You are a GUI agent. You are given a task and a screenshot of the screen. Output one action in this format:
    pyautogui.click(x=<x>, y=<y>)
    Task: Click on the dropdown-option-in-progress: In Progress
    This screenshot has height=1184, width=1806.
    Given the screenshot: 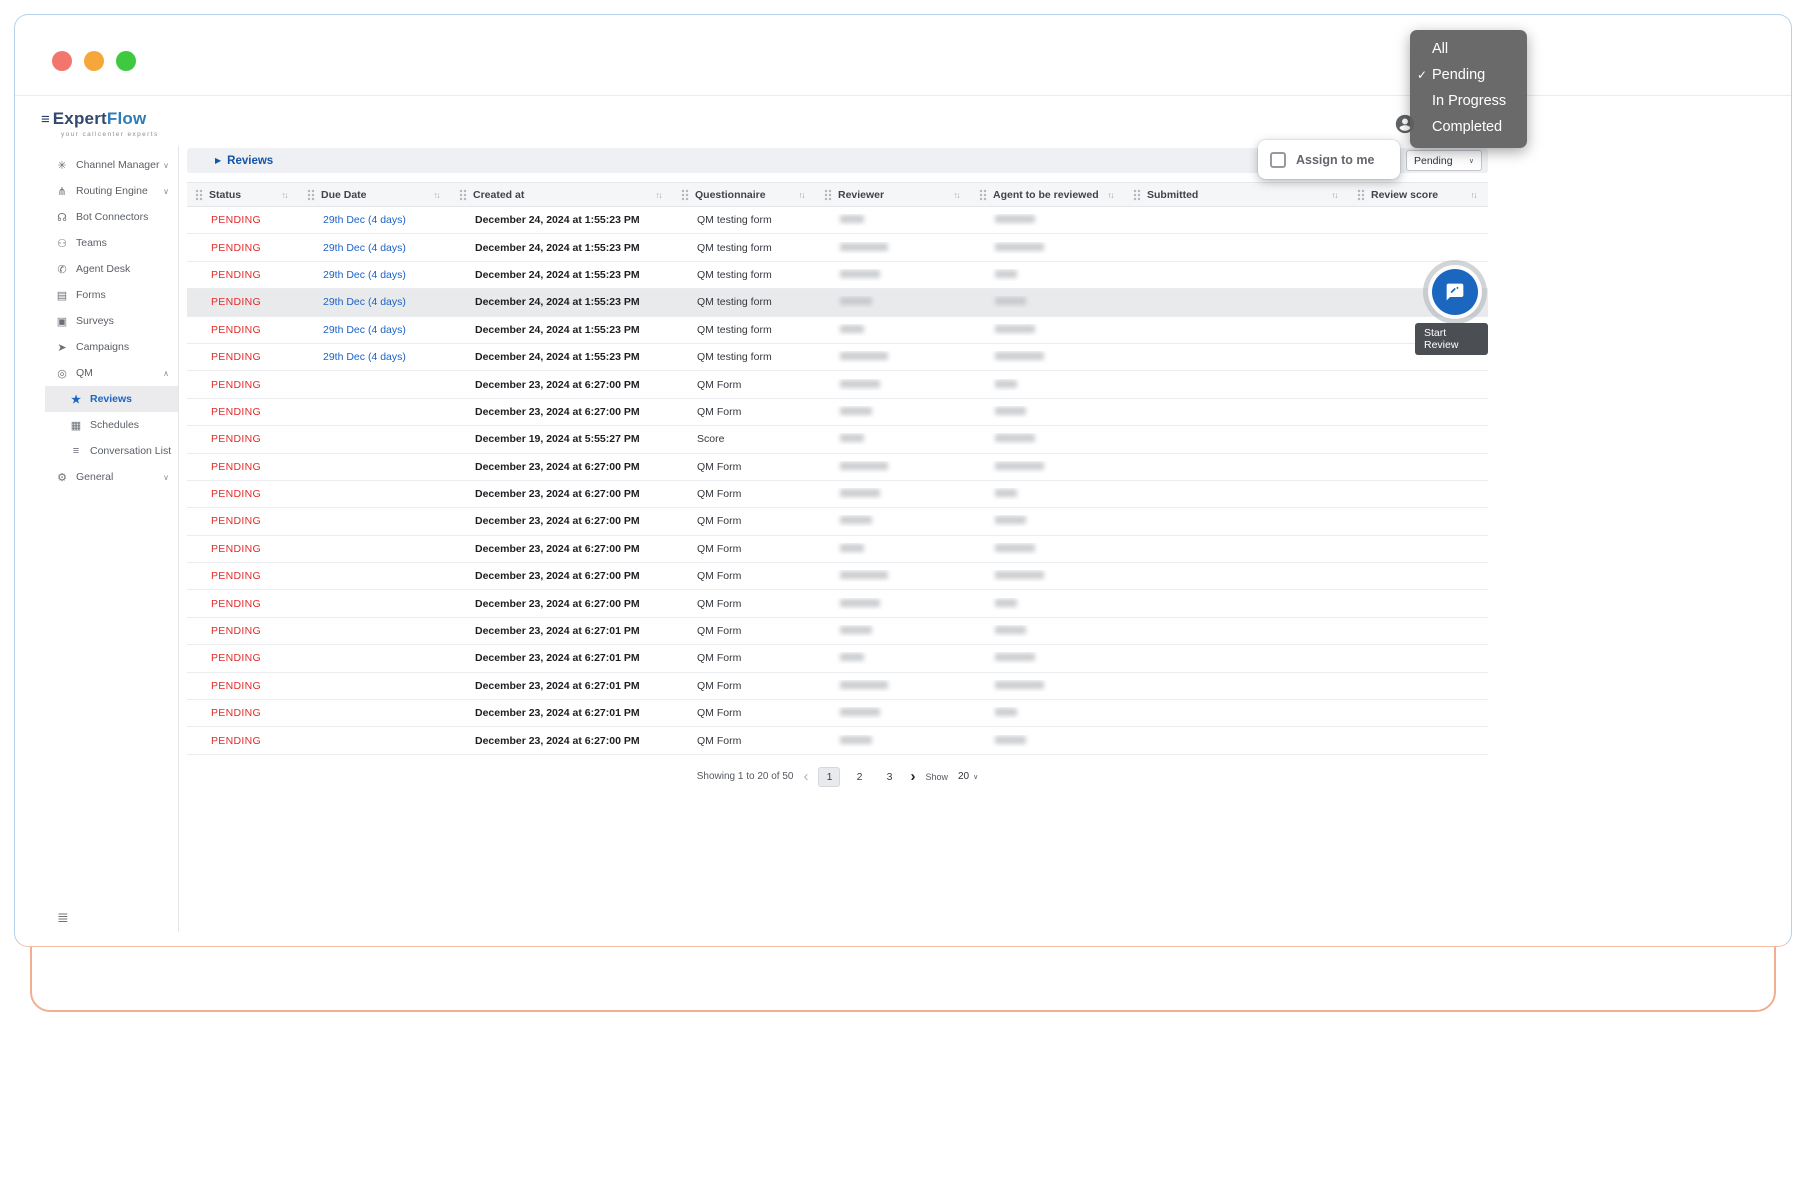 What is the action you would take?
    pyautogui.click(x=1468, y=101)
    